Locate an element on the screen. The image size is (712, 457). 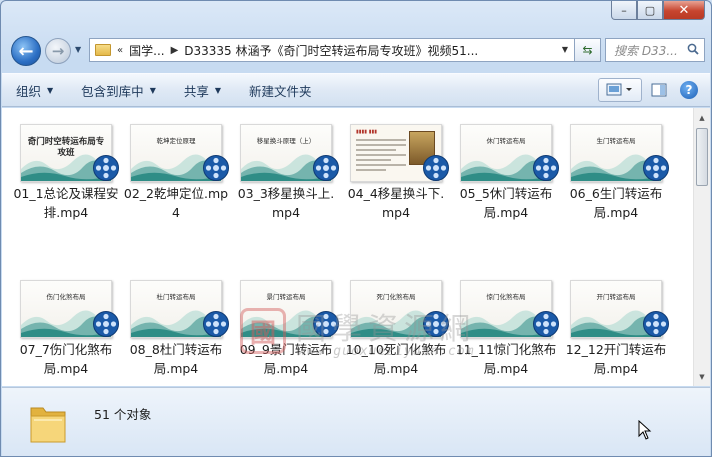
file-name: 11_11惊门化煞布局.mp4 is located at coordinates (506, 359).